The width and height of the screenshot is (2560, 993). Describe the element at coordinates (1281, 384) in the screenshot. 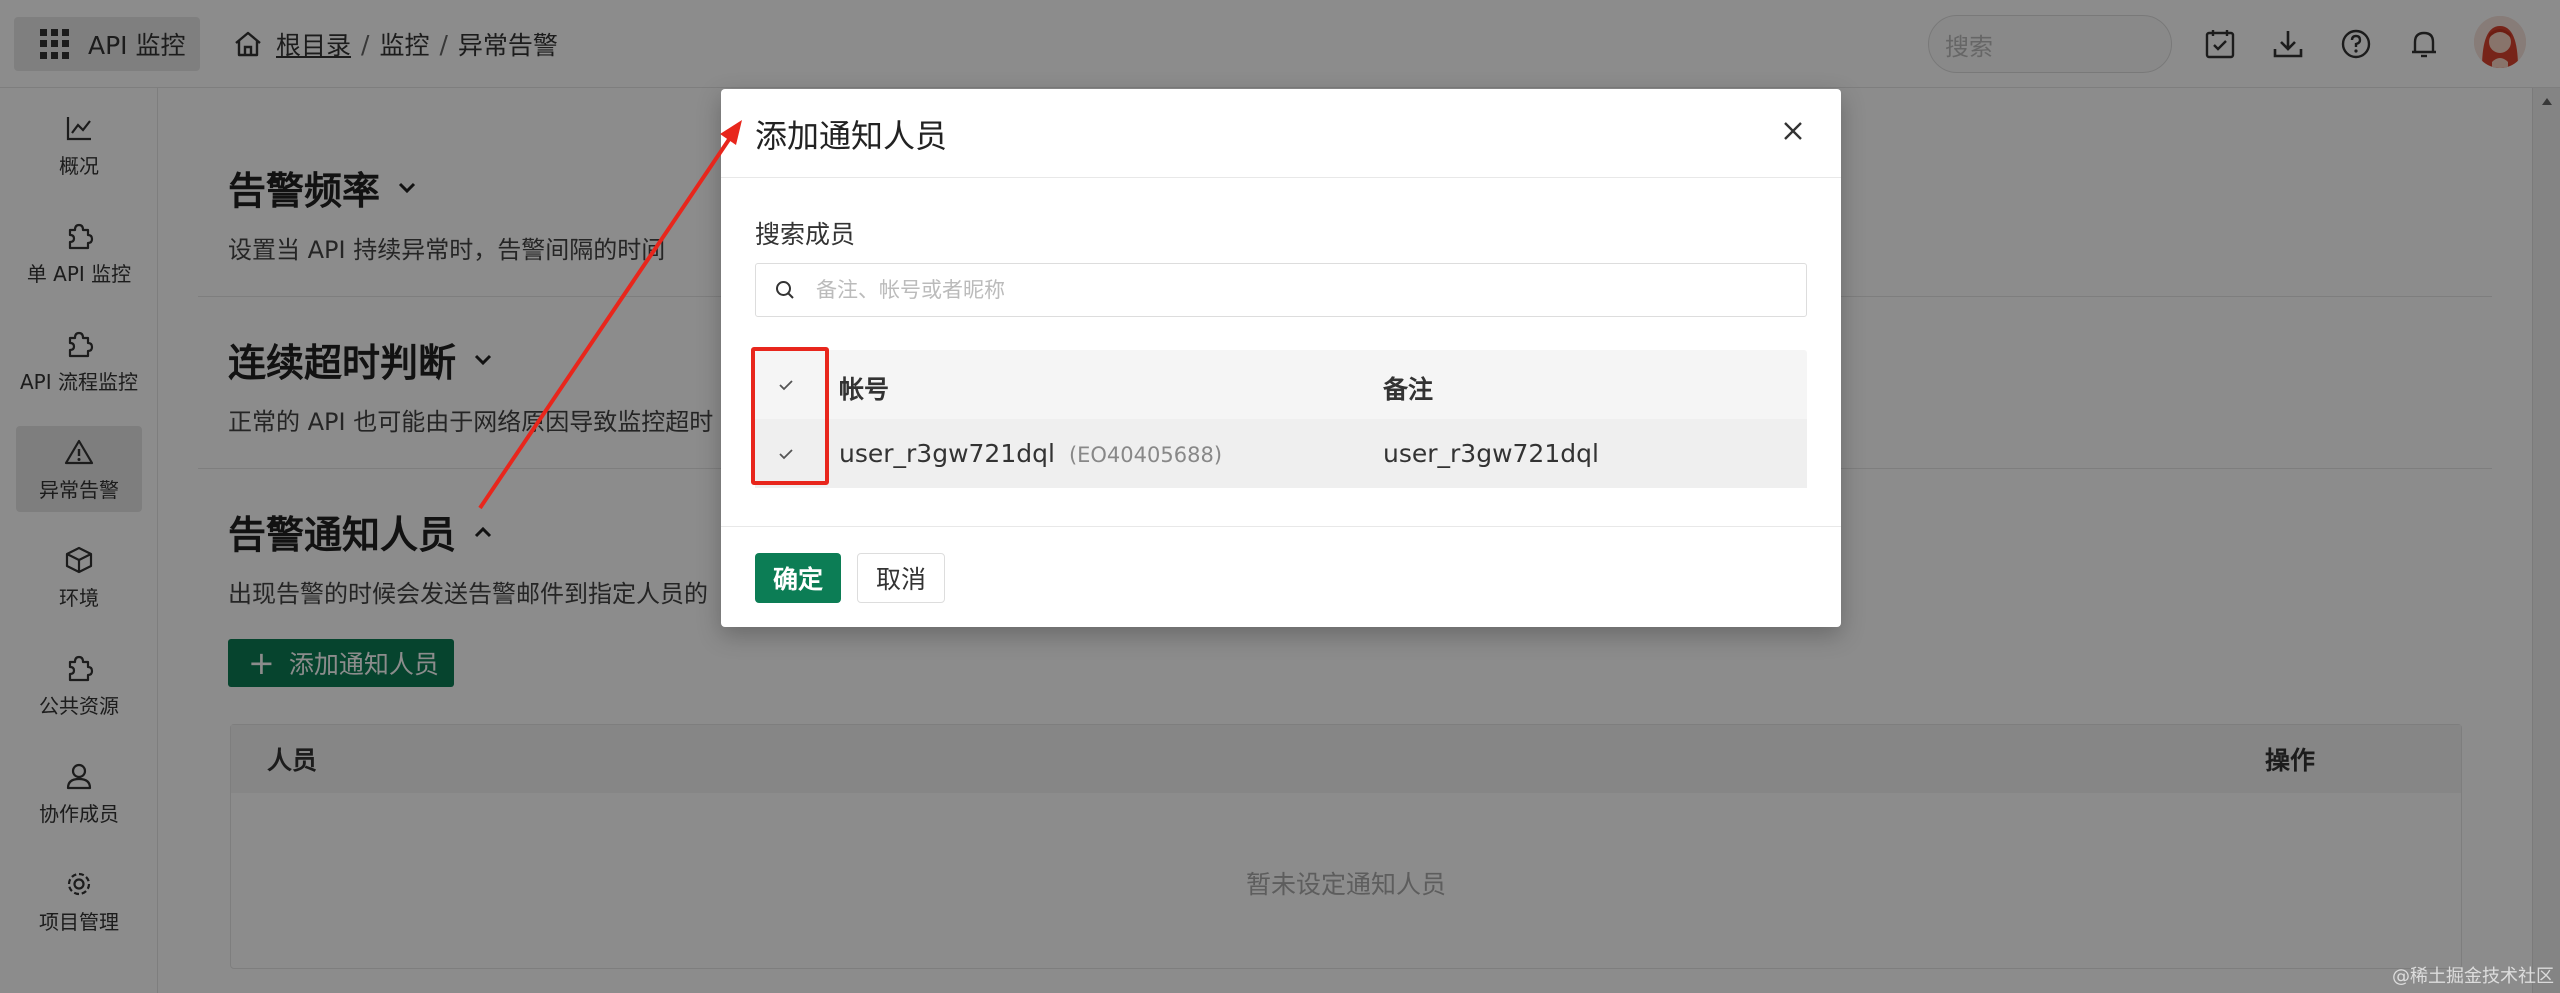

I see `member-table-header: 帐号 备注` at that location.